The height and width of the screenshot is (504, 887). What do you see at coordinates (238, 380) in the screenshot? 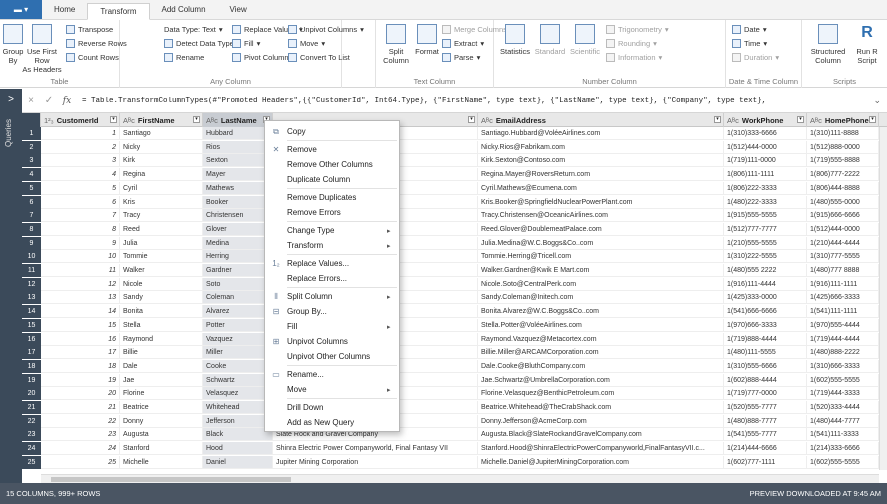
I see `table-cell: Schwartz` at bounding box center [238, 380].